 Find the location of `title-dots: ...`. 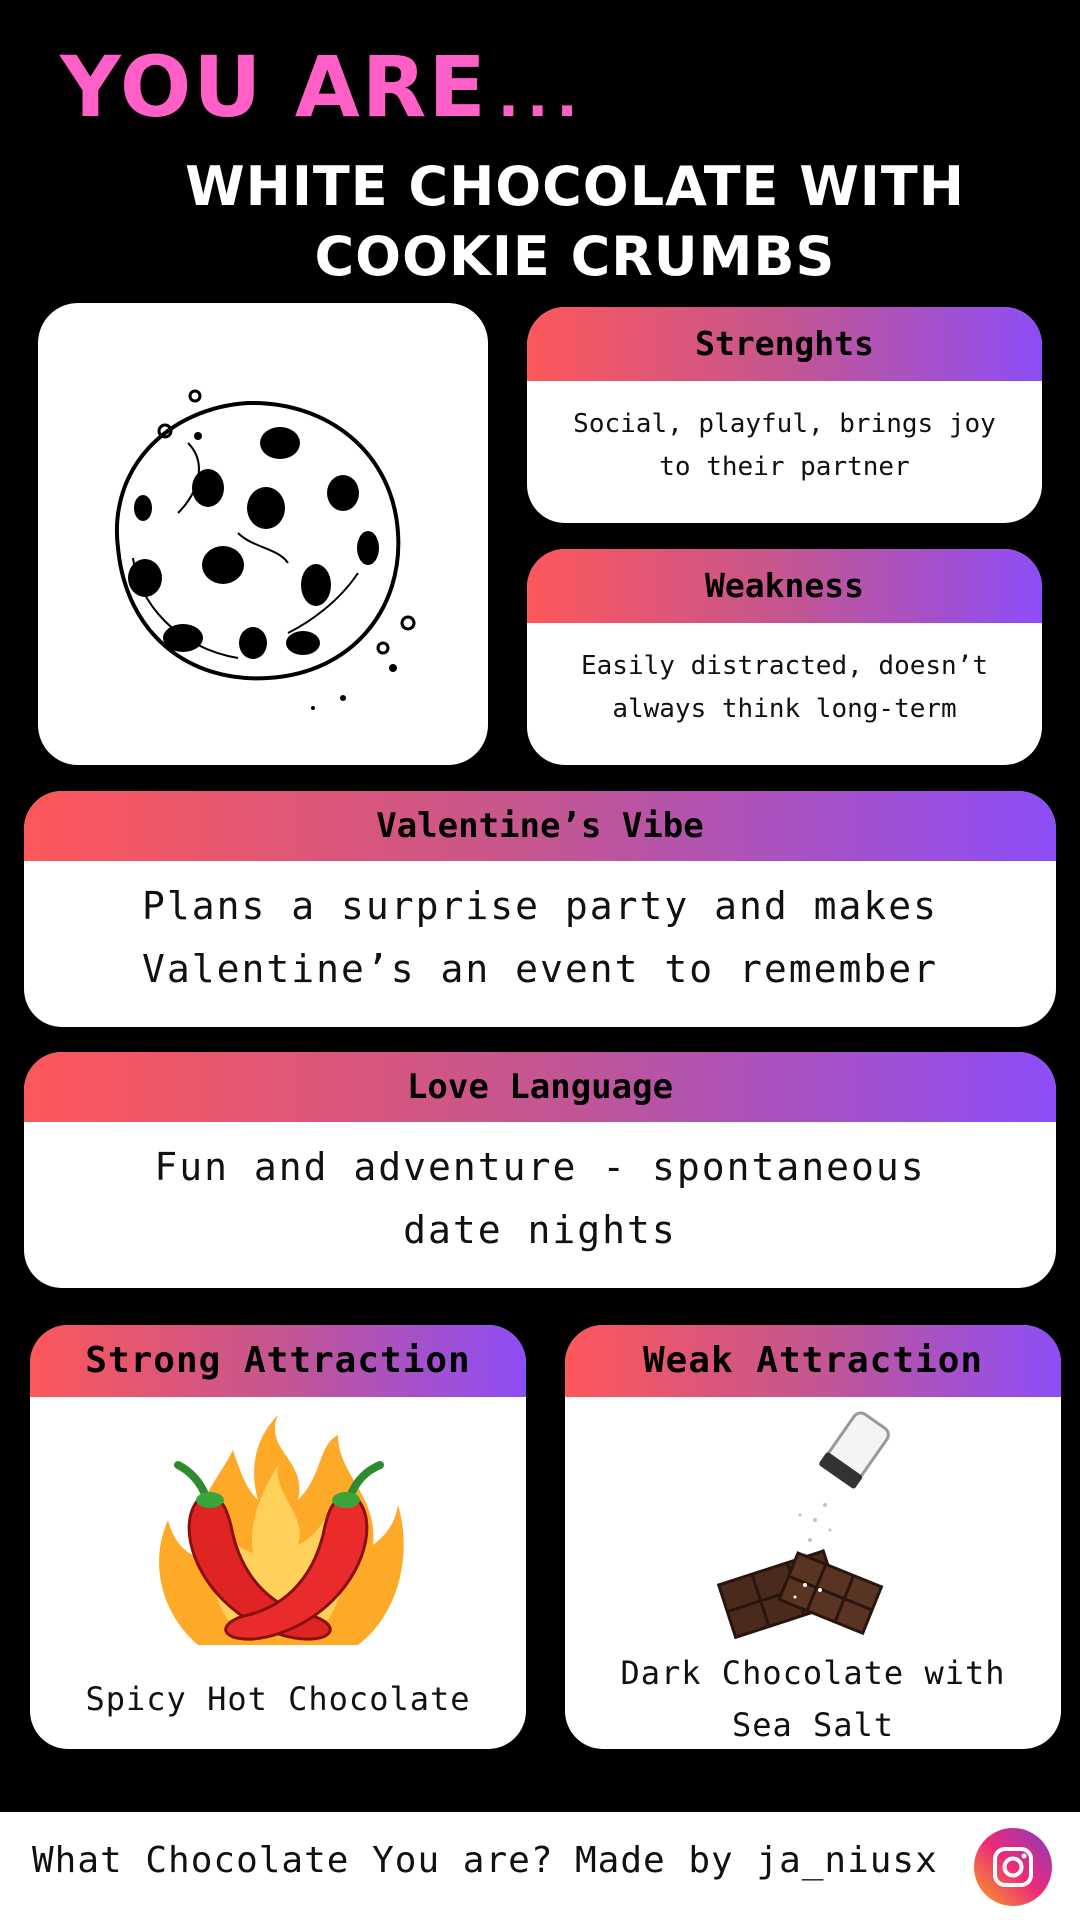

title-dots: ... is located at coordinates (541, 97).